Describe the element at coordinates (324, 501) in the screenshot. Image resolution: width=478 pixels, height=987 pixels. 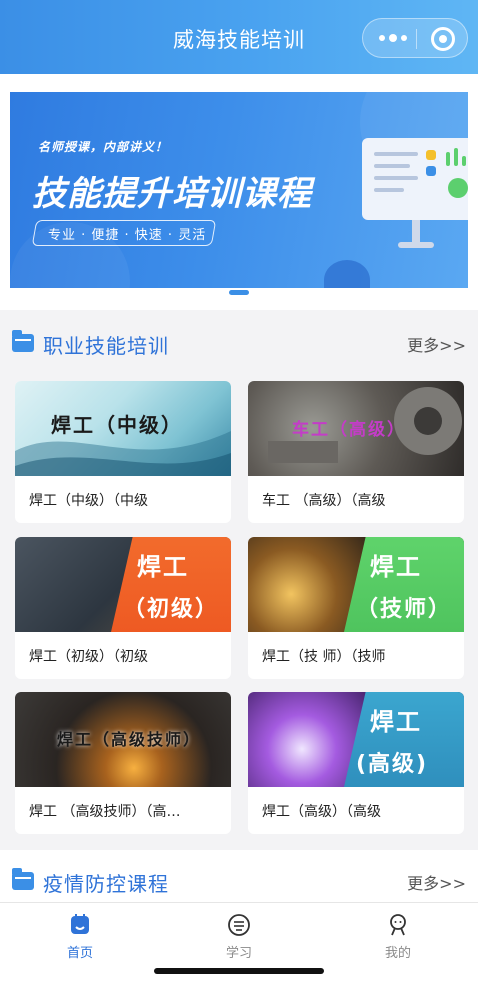
I see `course-title: 车工 （高级）（高级` at that location.